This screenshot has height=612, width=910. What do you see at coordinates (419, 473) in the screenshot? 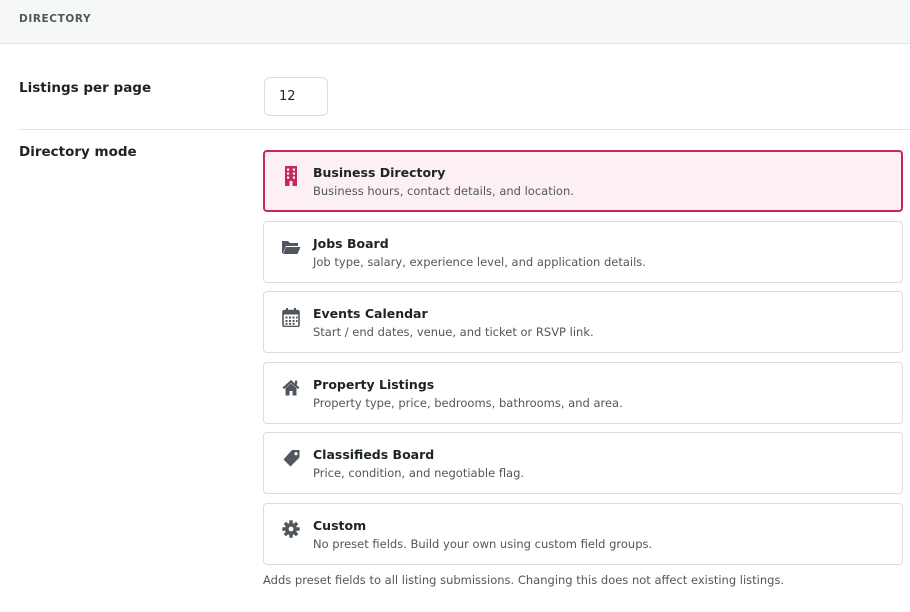
I see `mode-option-description: Price, condition, and negotiable flag.` at bounding box center [419, 473].